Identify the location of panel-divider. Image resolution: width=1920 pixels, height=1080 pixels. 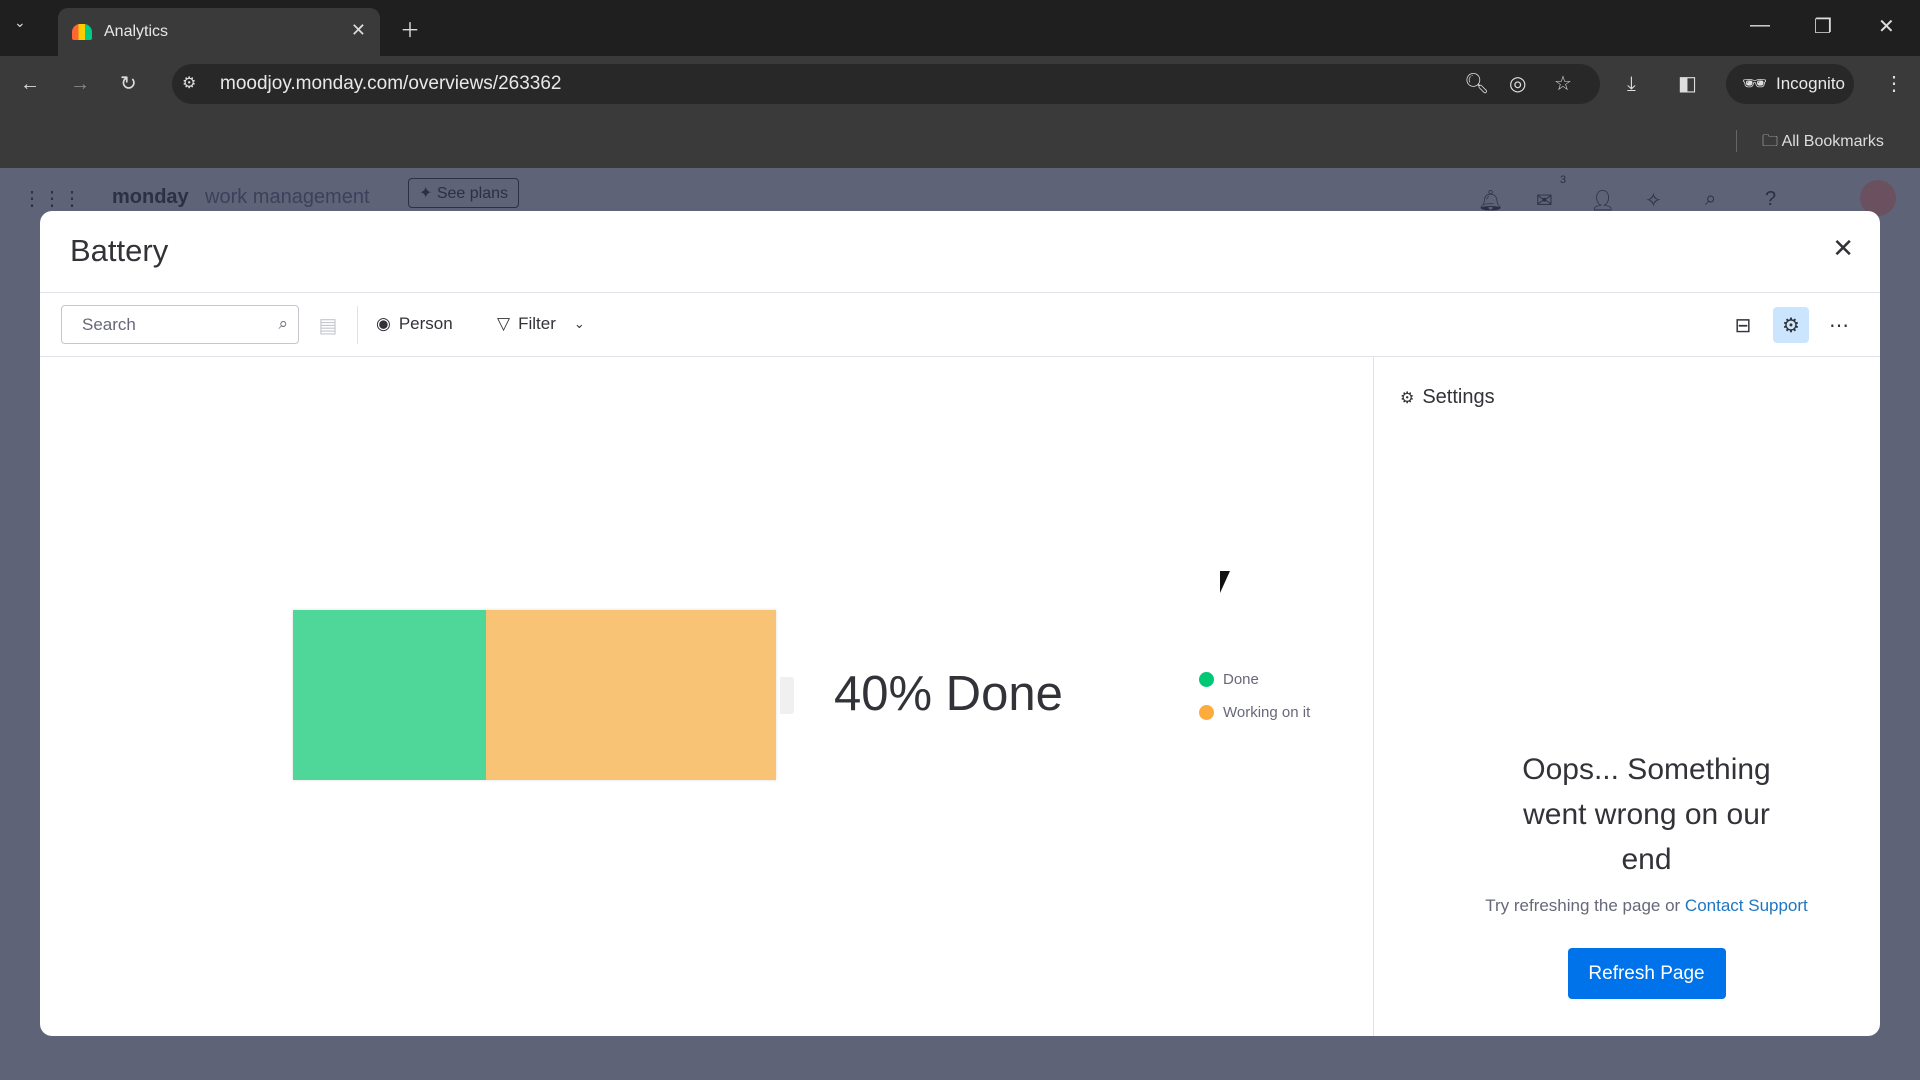
(1373, 696).